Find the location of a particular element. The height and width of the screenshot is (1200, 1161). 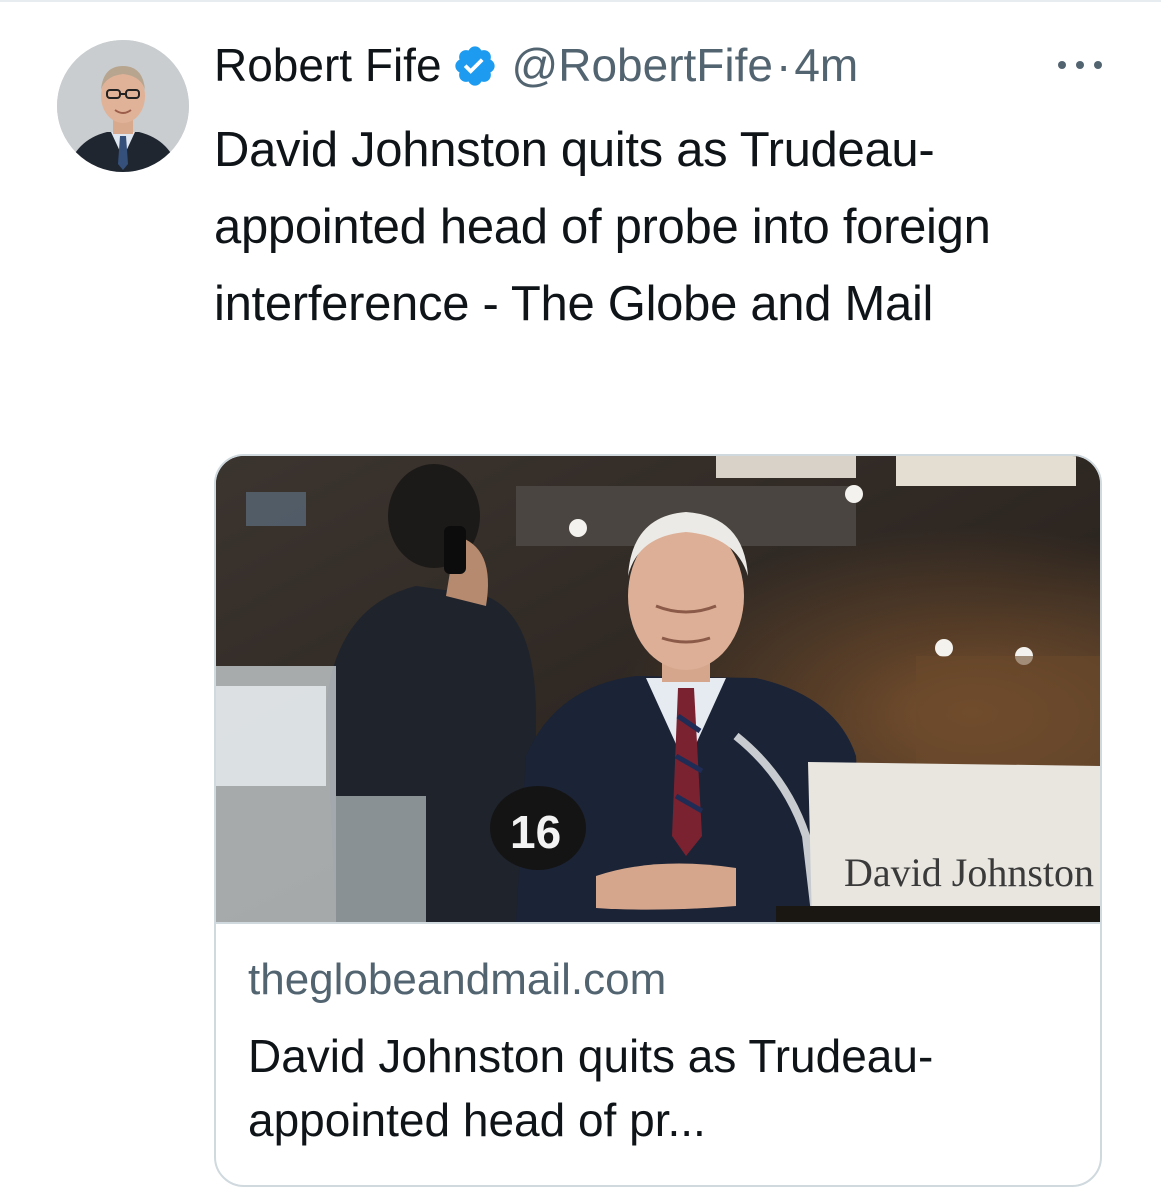

author-avatar is located at coordinates (123, 106).